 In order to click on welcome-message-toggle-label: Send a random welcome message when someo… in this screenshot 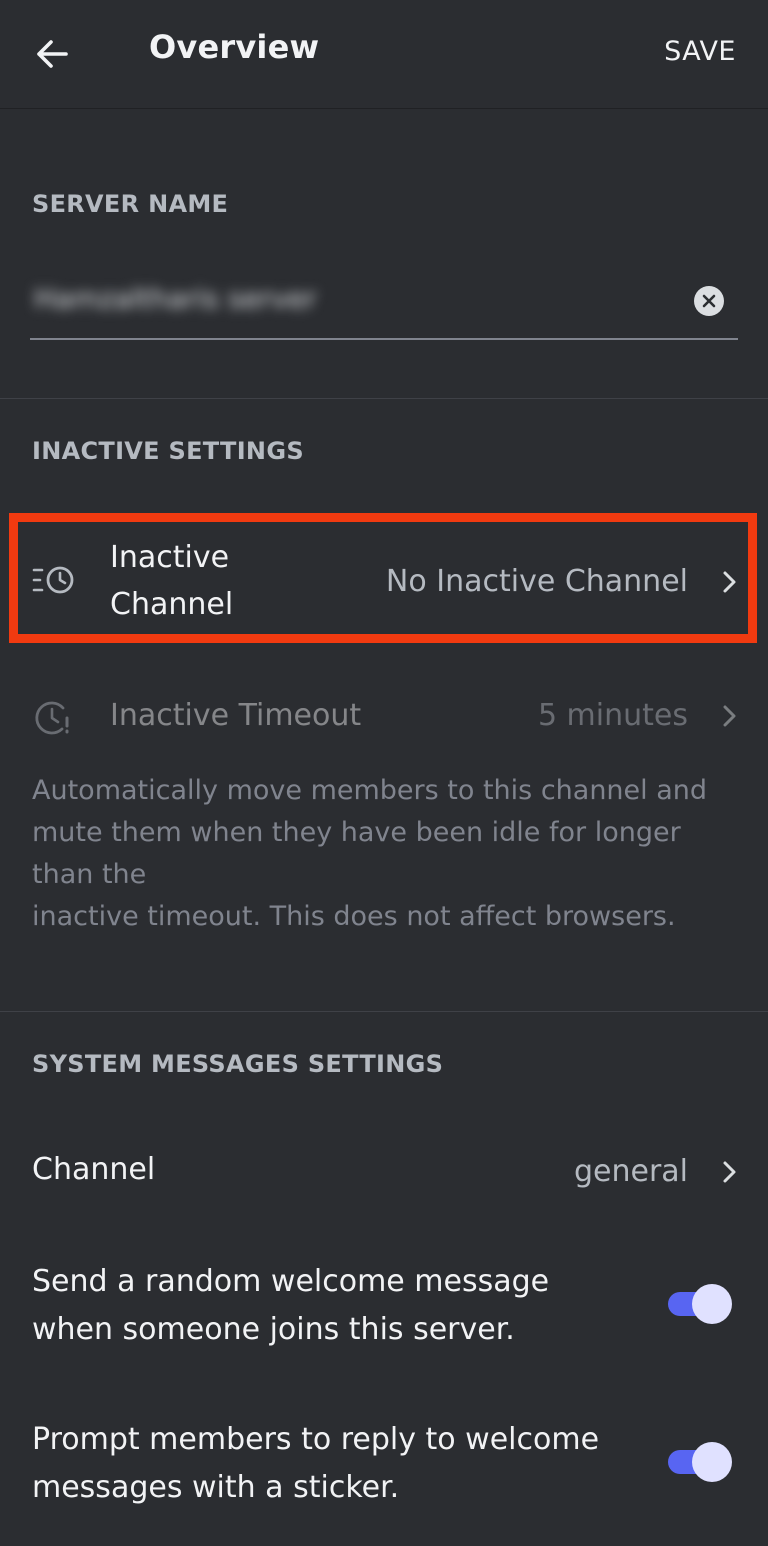, I will do `click(291, 1305)`.